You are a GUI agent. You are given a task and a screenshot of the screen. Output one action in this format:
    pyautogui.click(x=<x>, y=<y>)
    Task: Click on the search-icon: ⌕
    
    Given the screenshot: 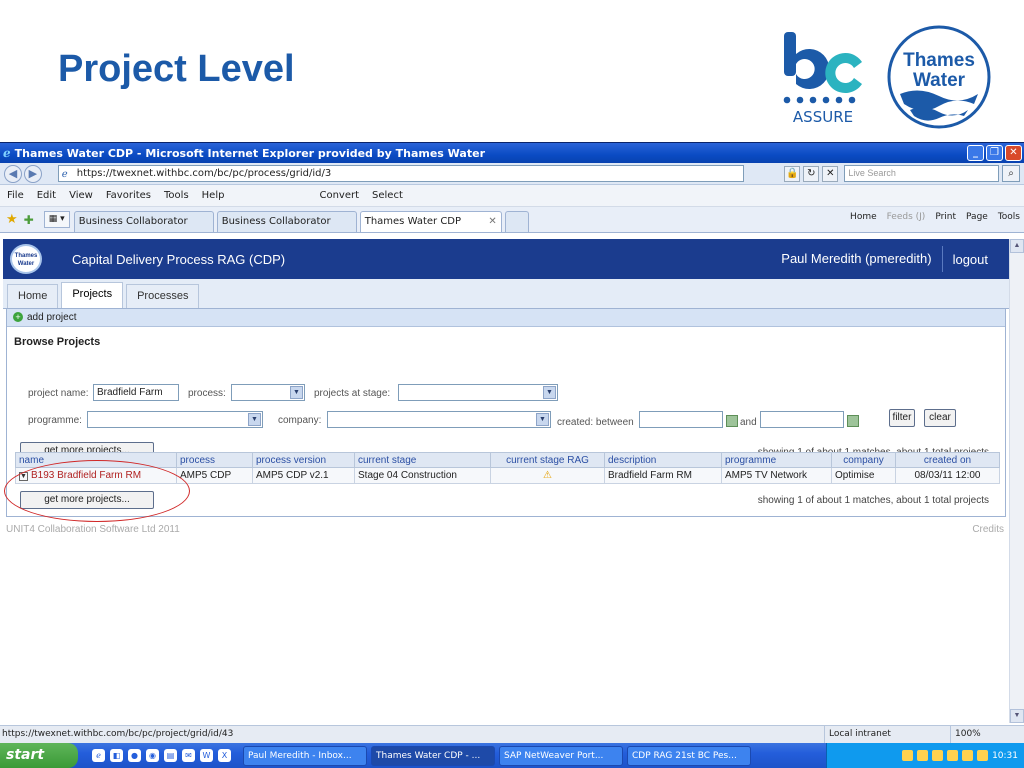 What is the action you would take?
    pyautogui.click(x=1011, y=173)
    